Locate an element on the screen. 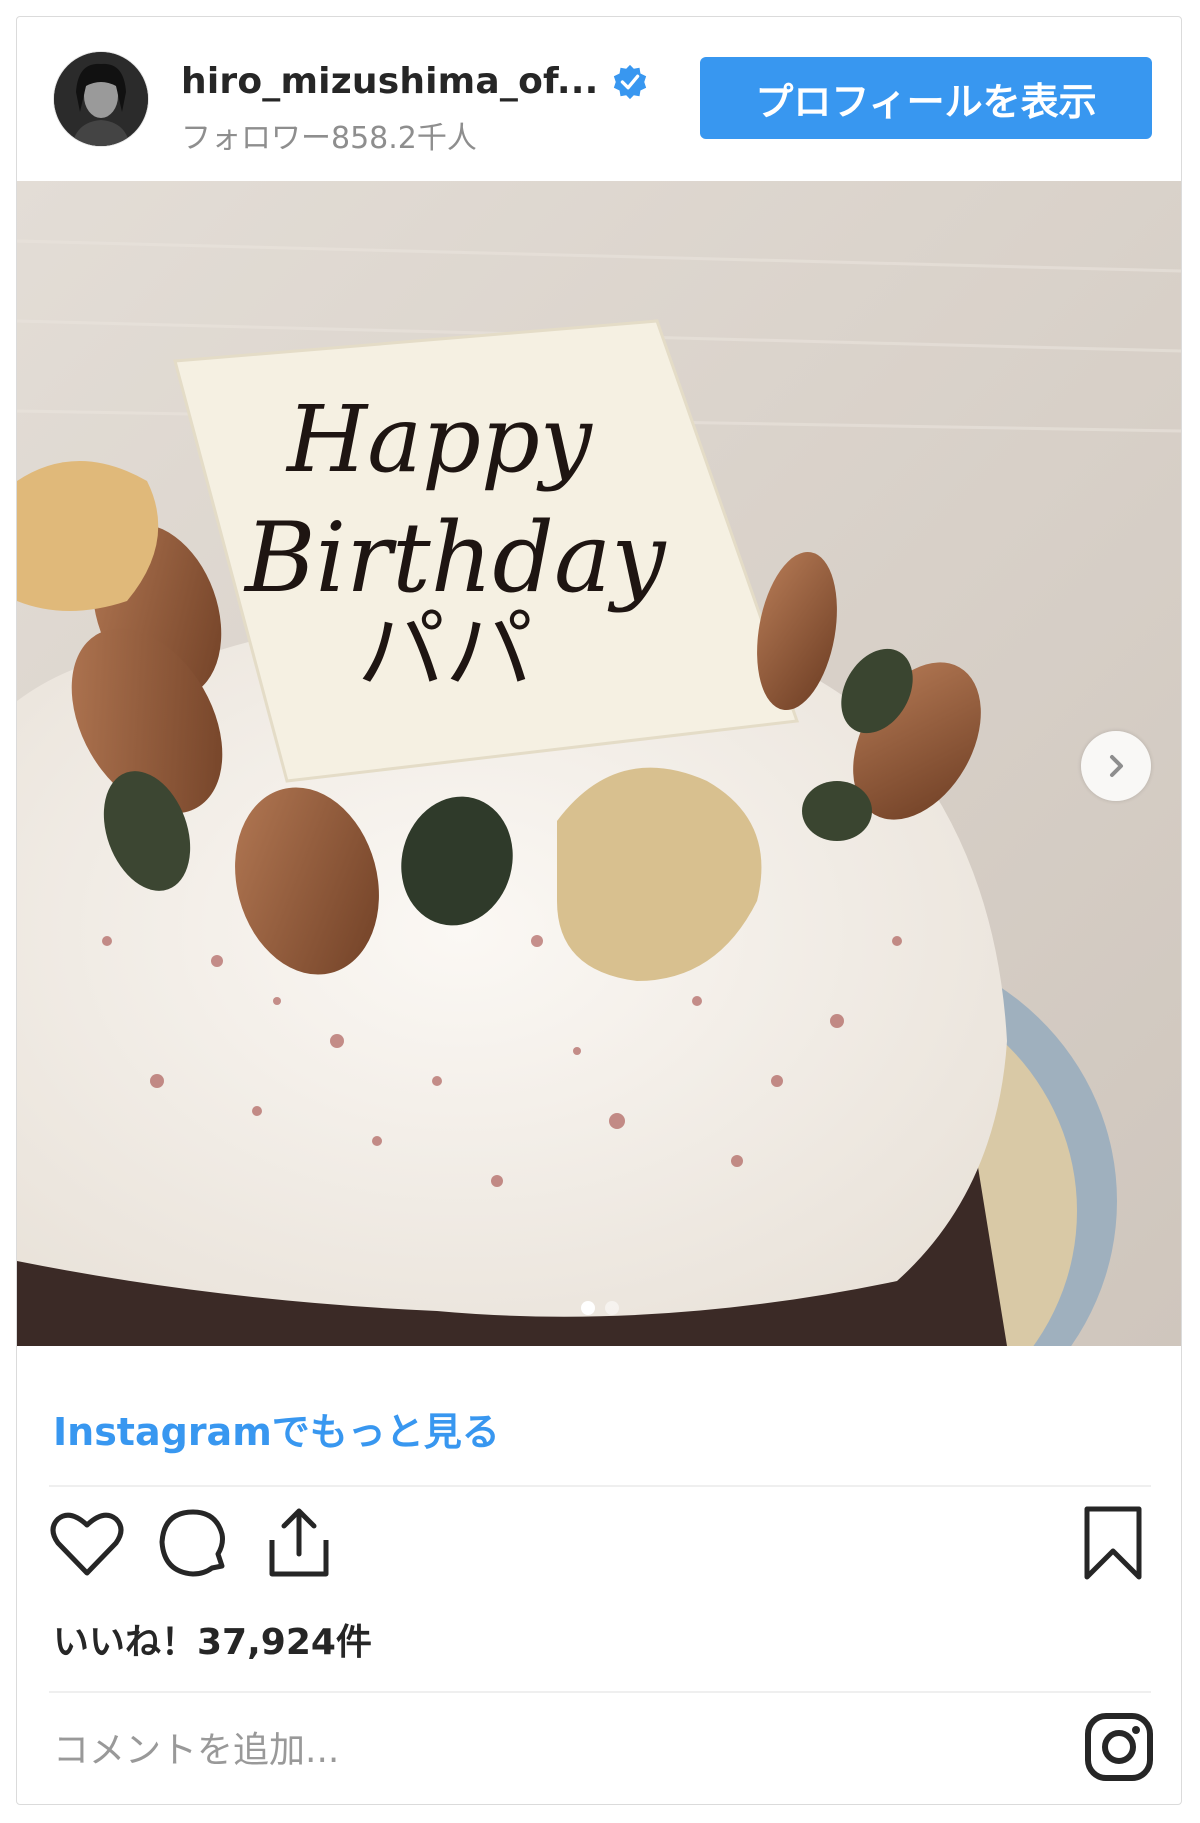  like-button is located at coordinates (87, 1543).